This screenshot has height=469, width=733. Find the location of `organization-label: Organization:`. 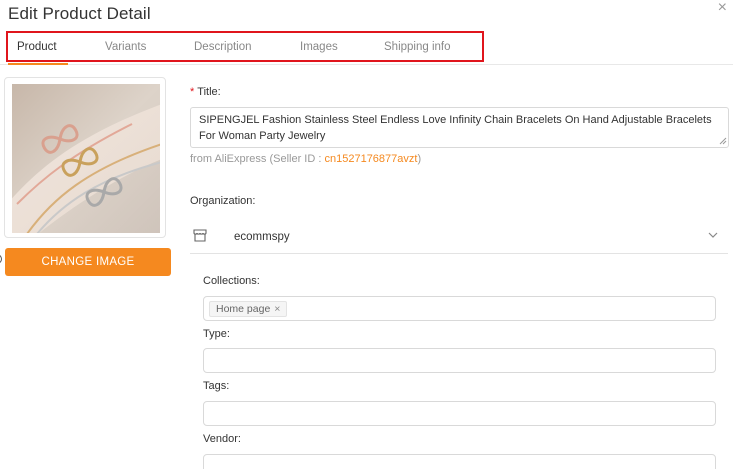

organization-label: Organization: is located at coordinates (223, 201).